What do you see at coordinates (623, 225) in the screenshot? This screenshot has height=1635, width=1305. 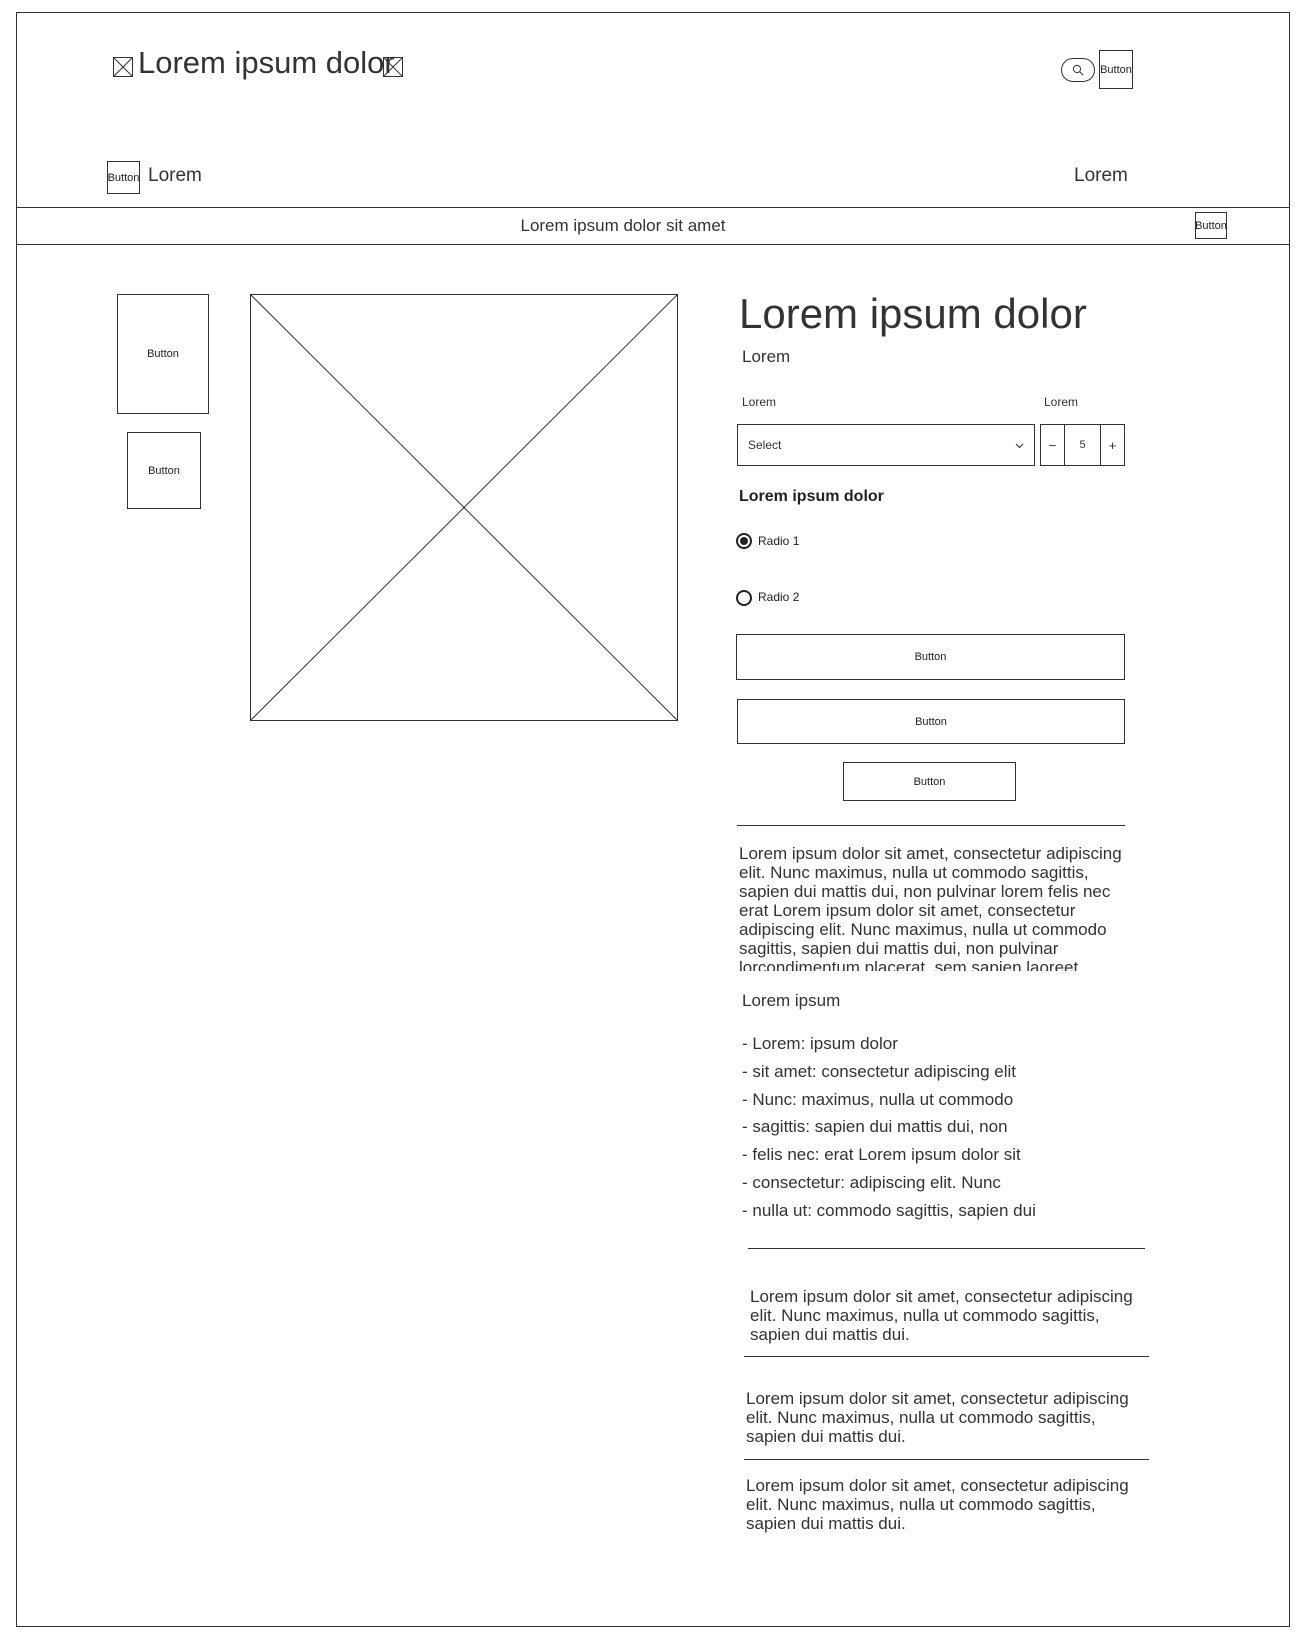 I see `announcement-text: Lorem ipsum dolor sit amet` at bounding box center [623, 225].